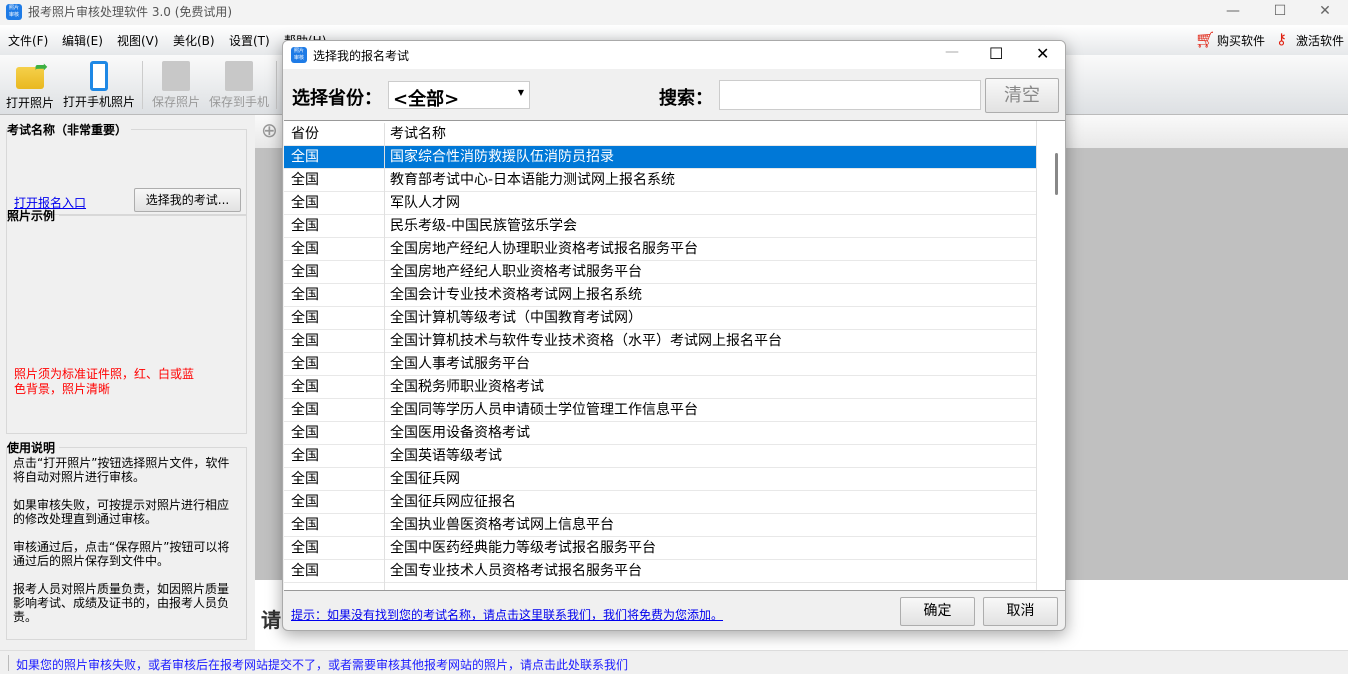 The width and height of the screenshot is (1348, 674). Describe the element at coordinates (660, 157) in the screenshot. I see `list-item: 全国 国家综合性消防救援队伍消防员招录` at that location.